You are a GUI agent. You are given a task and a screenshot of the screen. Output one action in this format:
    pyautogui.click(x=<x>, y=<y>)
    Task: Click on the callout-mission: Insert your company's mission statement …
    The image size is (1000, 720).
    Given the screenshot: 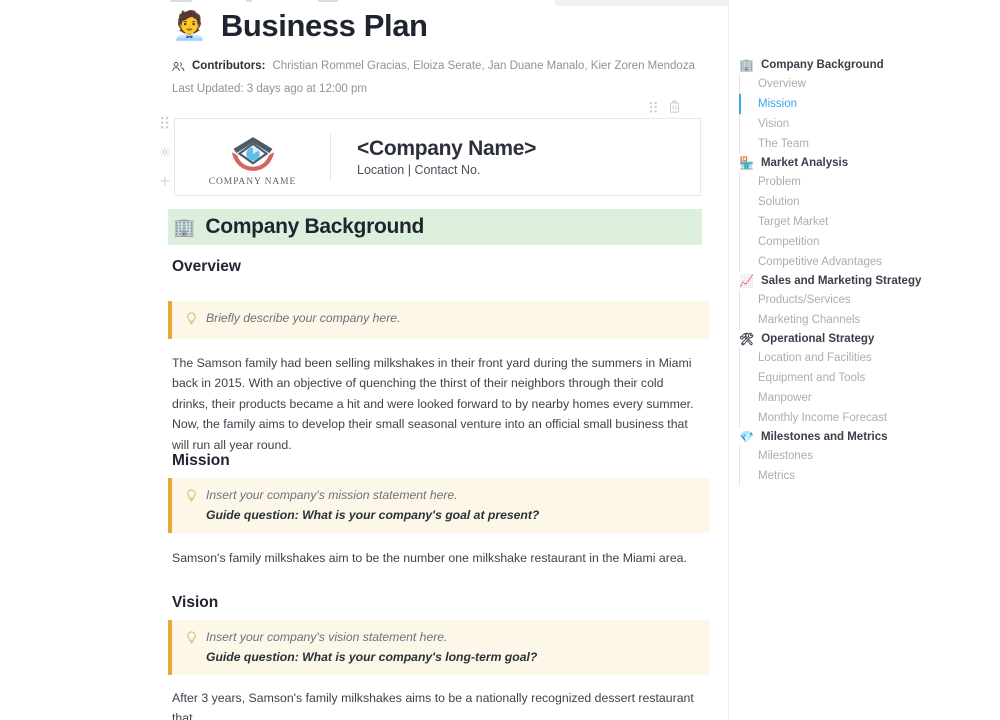 What is the action you would take?
    pyautogui.click(x=439, y=505)
    